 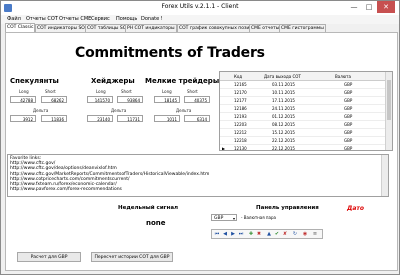 I want to click on window-title: Forex Utils v.2.1.1 - Client, so click(x=200, y=6).